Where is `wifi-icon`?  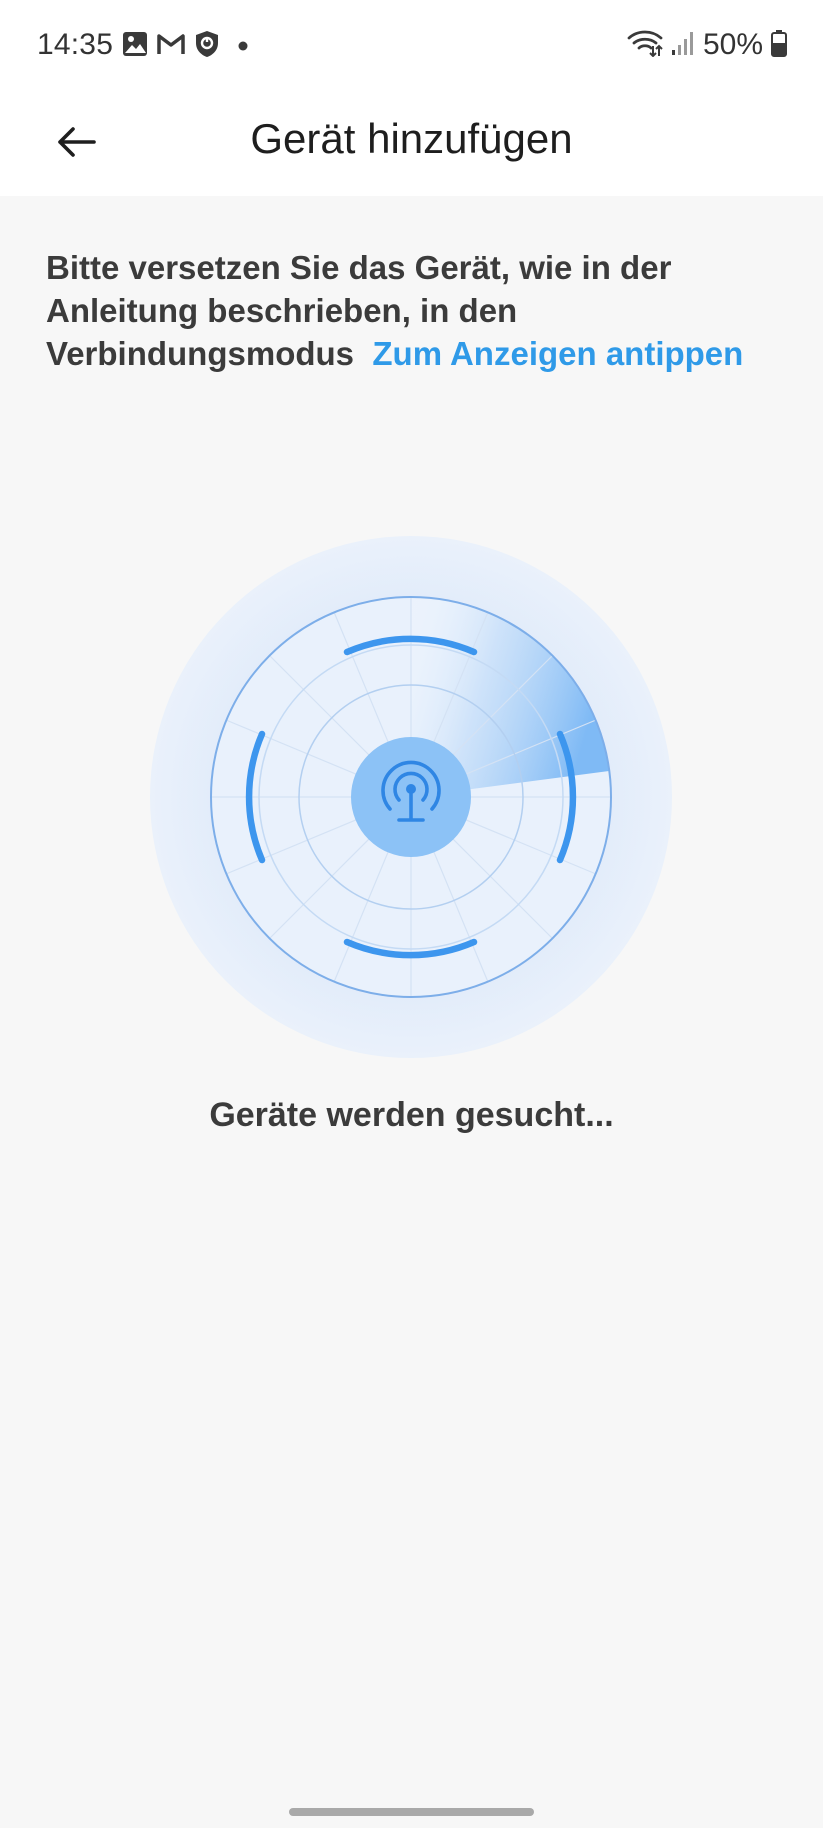 wifi-icon is located at coordinates (645, 45).